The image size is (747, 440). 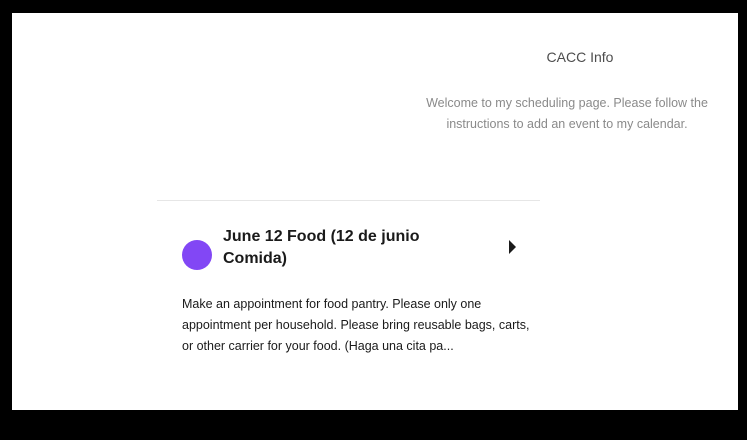 What do you see at coordinates (512, 247) in the screenshot?
I see `caret-right-icon` at bounding box center [512, 247].